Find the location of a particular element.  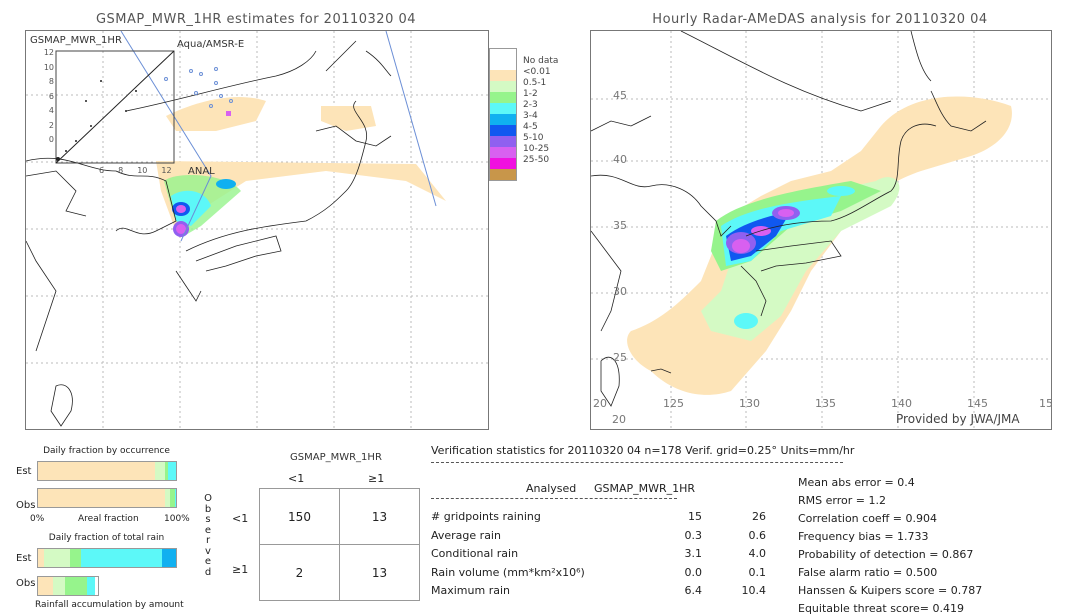

inset-y-tick: 0 is located at coordinates (51, 139).